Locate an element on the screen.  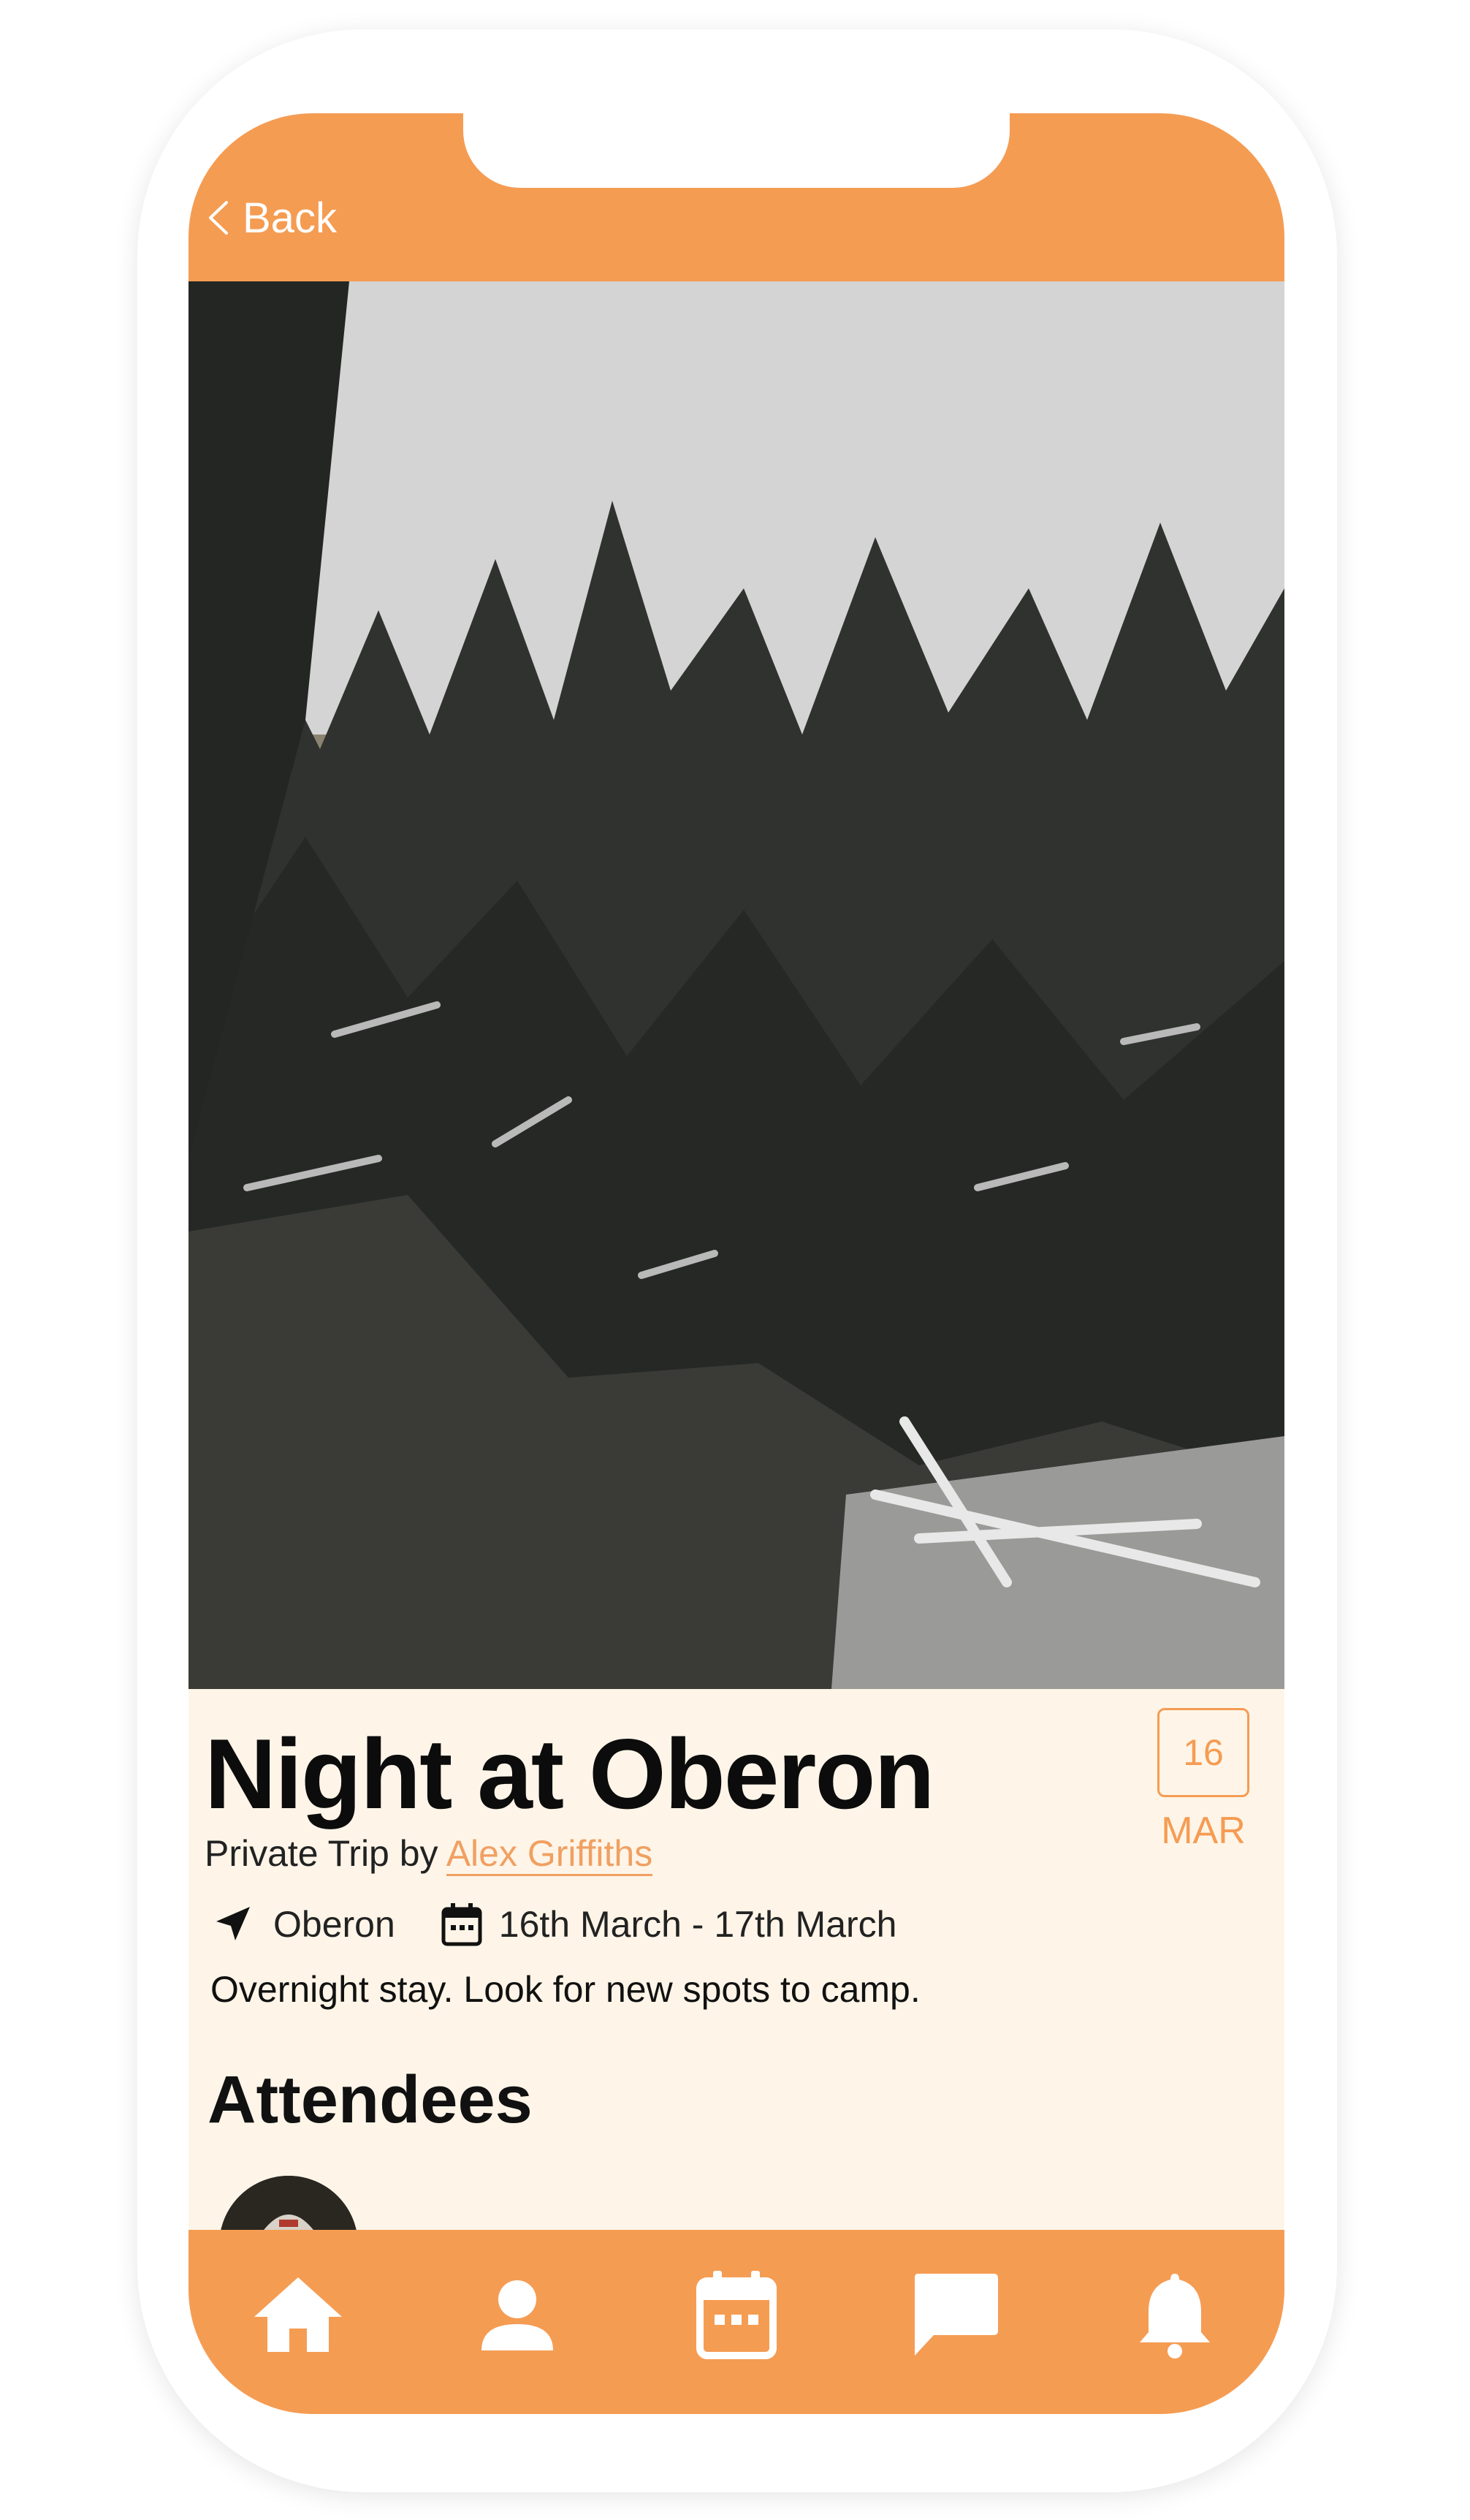
back-button: Back is located at coordinates (272, 218).